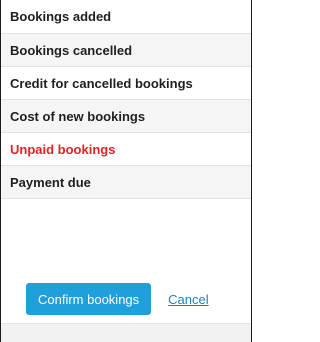 The width and height of the screenshot is (320, 342). What do you see at coordinates (50, 182) in the screenshot?
I see `row-label: Payment due` at bounding box center [50, 182].